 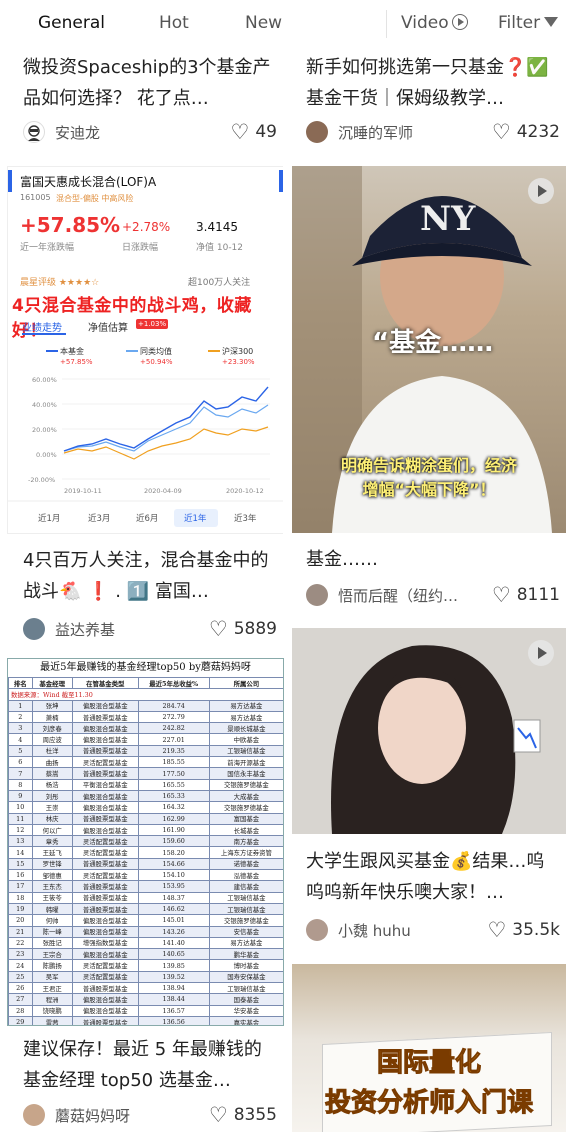 What do you see at coordinates (173, 751) in the screenshot?
I see `table-cell: 219.35` at bounding box center [173, 751].